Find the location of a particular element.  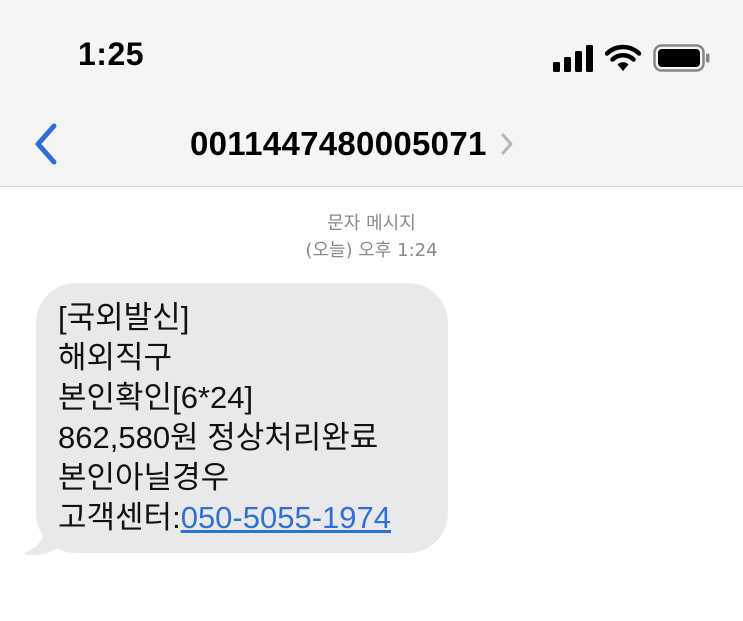

phone-number-link: 050-5055-1974 is located at coordinates (286, 517).